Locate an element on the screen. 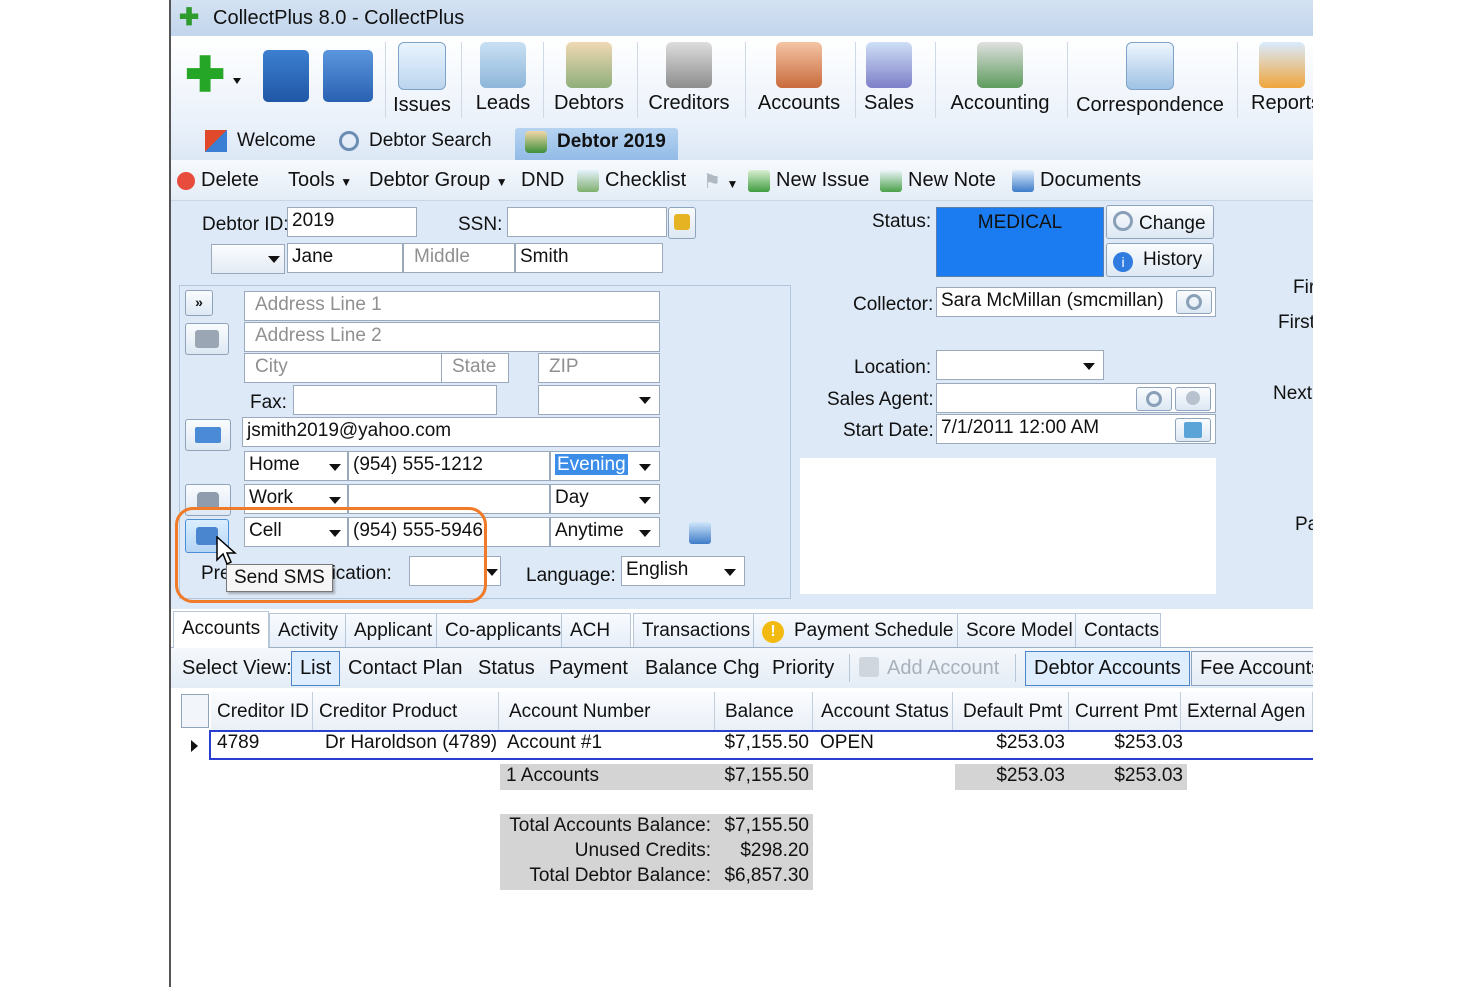 This screenshot has width=1480, height=987. collector-search-button is located at coordinates (1194, 302).